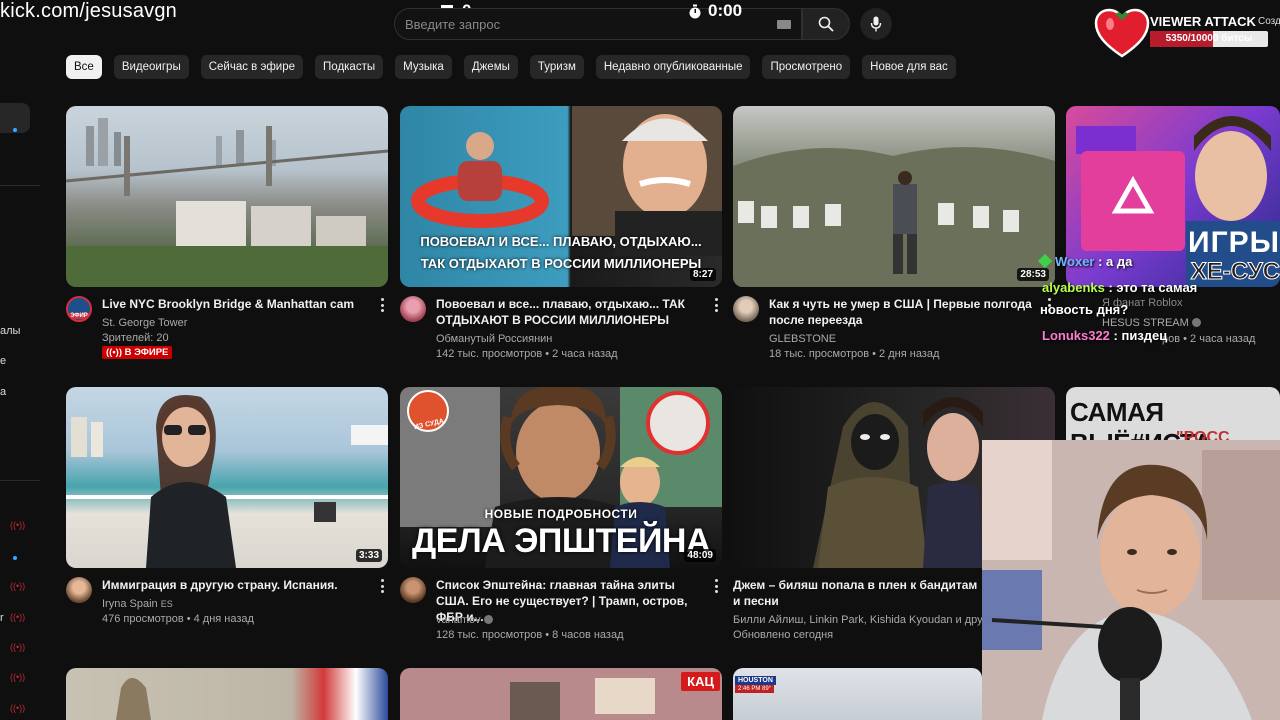 The height and width of the screenshot is (720, 1280). I want to click on video-thumbnail: 3:33, so click(227, 477).